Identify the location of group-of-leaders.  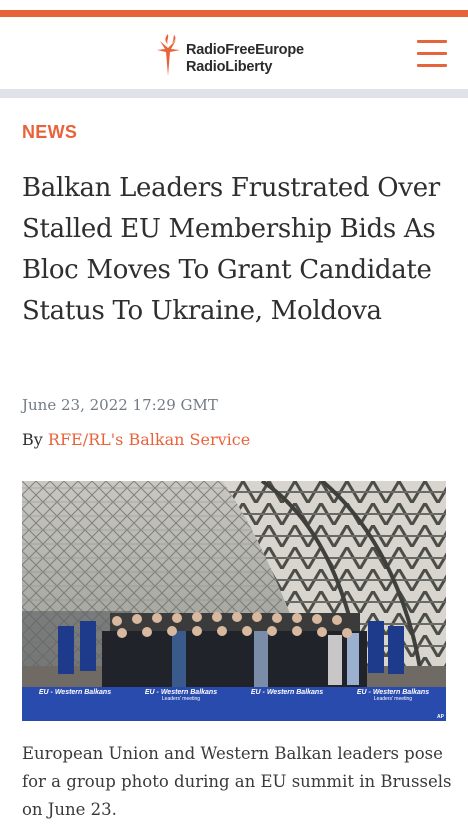
(234, 649).